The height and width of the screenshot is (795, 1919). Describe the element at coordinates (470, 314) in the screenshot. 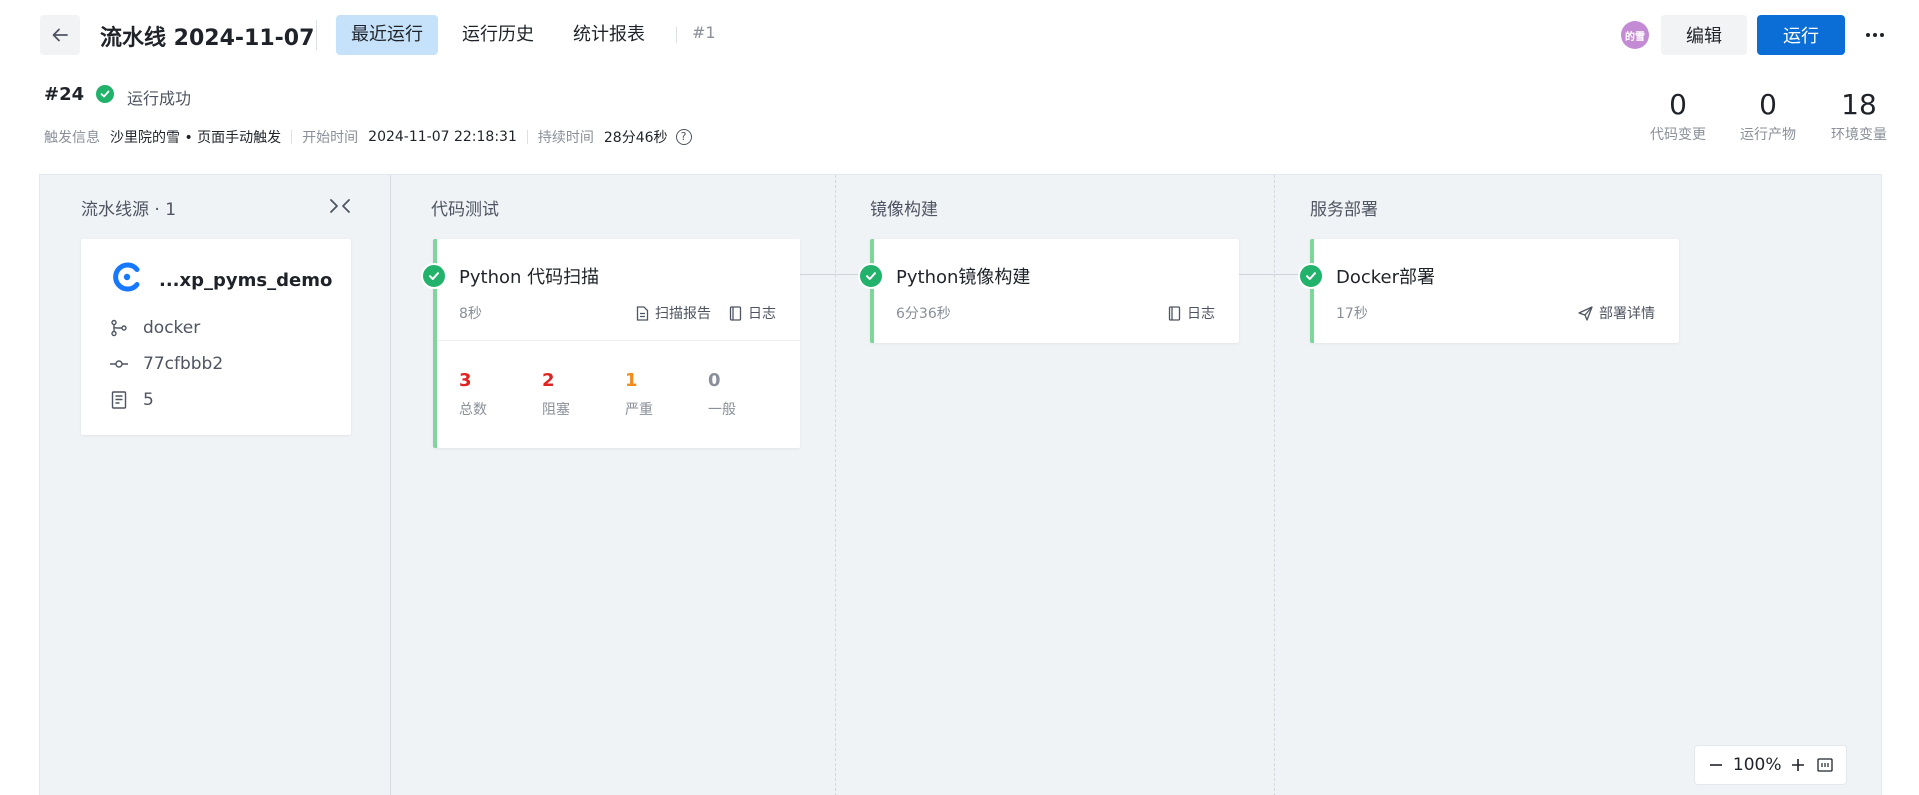

I see `job-duration: 8秒` at that location.